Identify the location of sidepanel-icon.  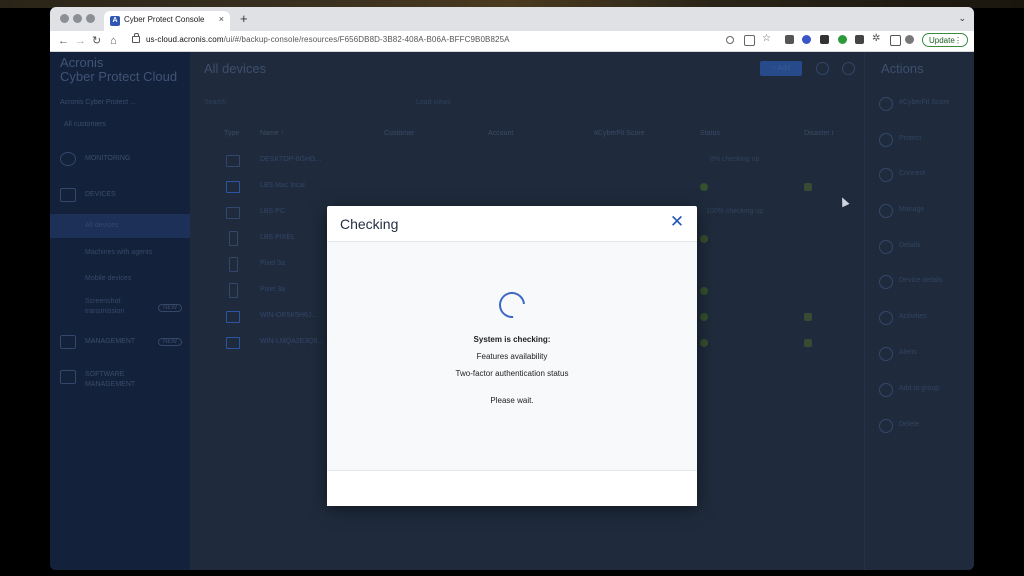
(895, 40).